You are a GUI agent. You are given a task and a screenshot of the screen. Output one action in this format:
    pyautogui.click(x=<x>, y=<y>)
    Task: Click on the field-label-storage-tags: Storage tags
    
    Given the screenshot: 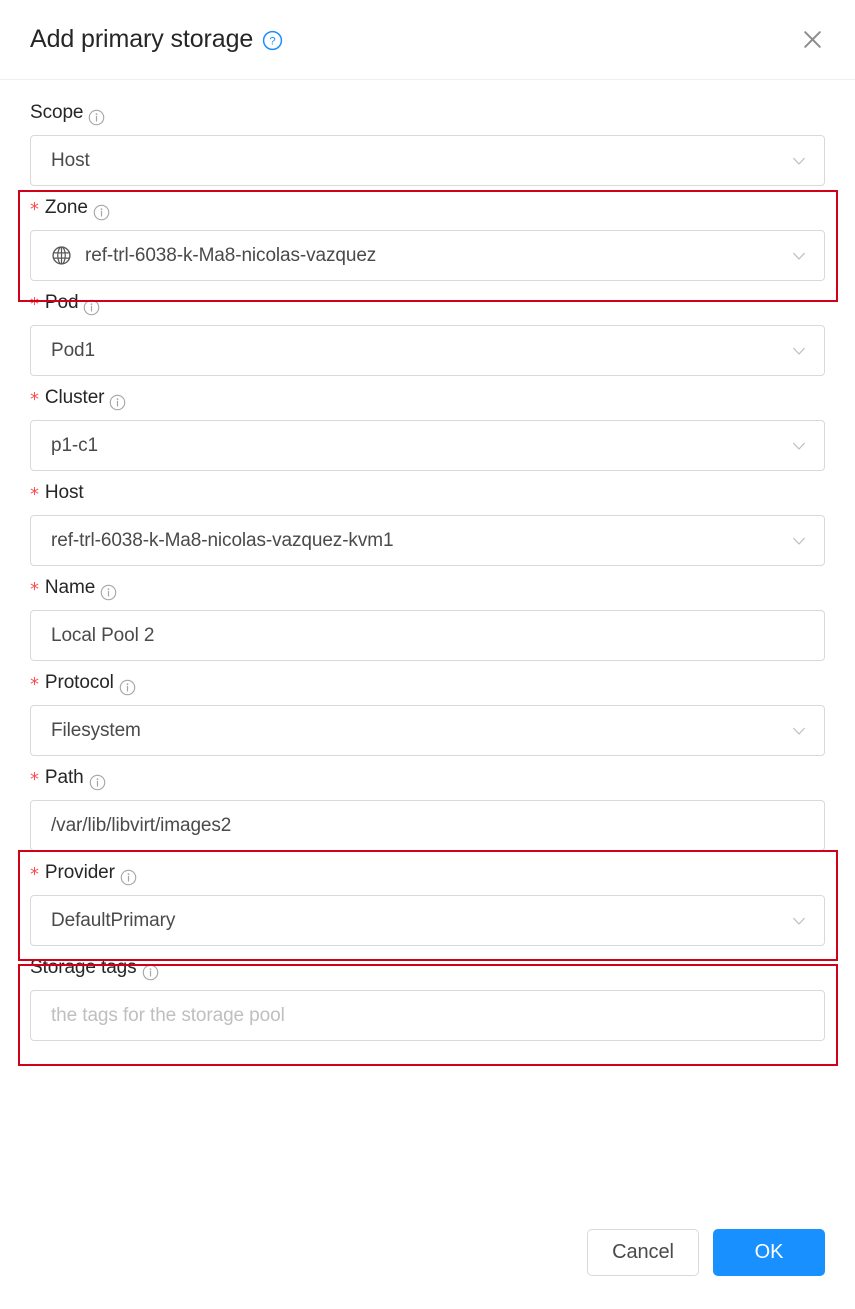 What is the action you would take?
    pyautogui.click(x=427, y=968)
    